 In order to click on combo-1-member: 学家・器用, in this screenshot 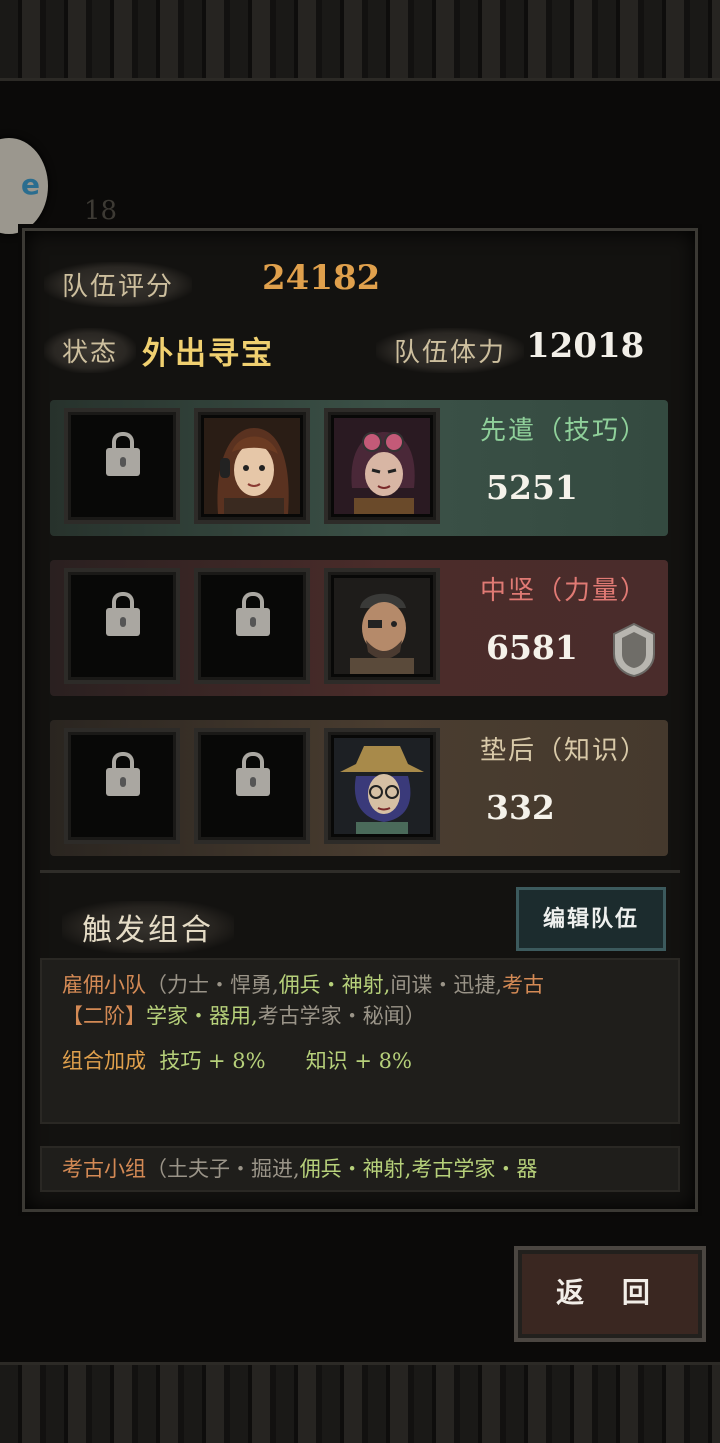, I will do `click(202, 1016)`.